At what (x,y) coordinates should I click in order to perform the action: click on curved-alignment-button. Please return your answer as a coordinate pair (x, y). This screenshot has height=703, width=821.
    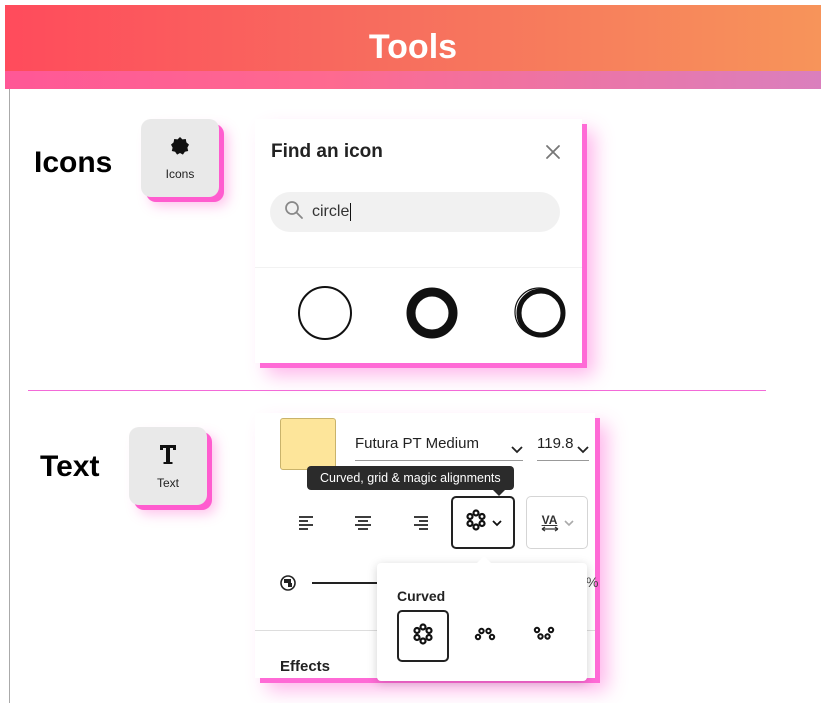
    Looking at the image, I should click on (483, 522).